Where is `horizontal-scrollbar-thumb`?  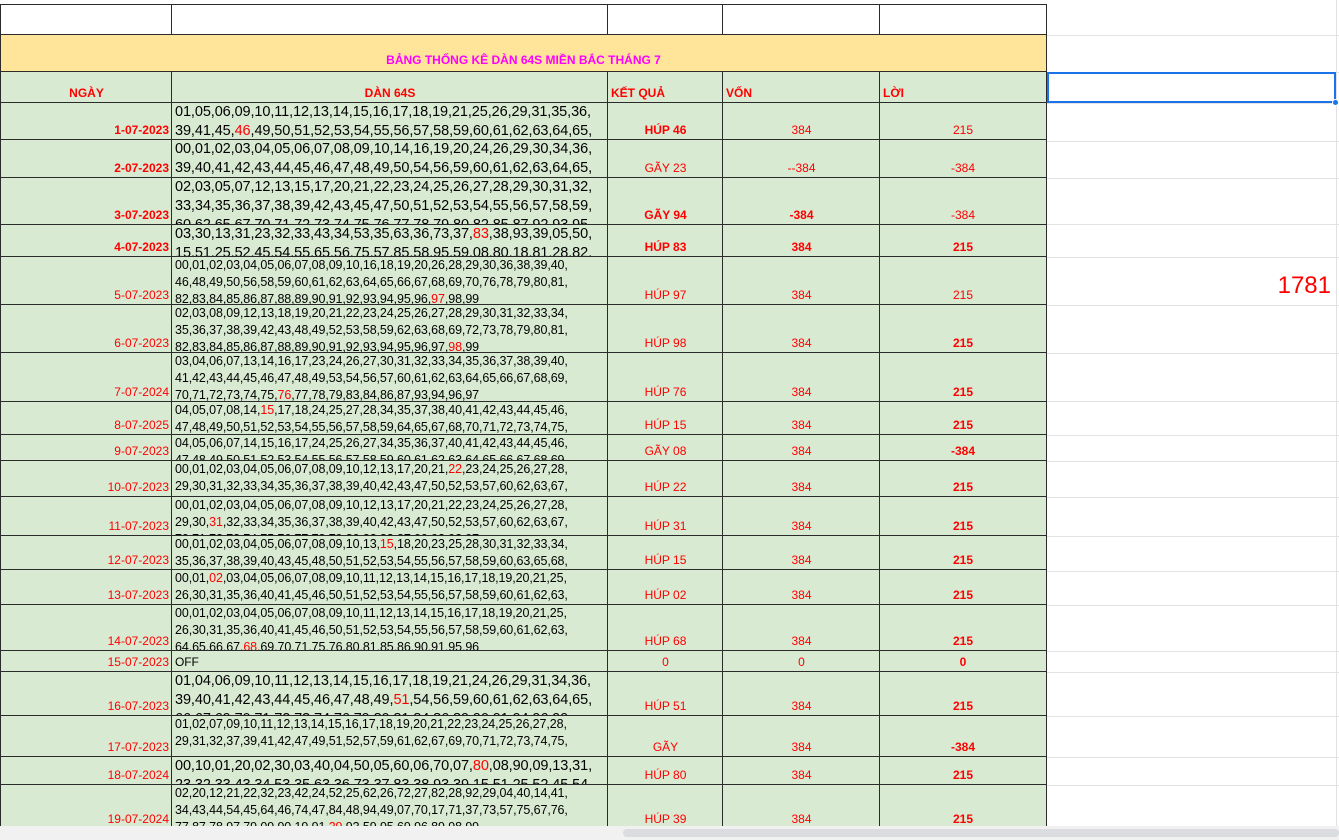 horizontal-scrollbar-thumb is located at coordinates (981, 833).